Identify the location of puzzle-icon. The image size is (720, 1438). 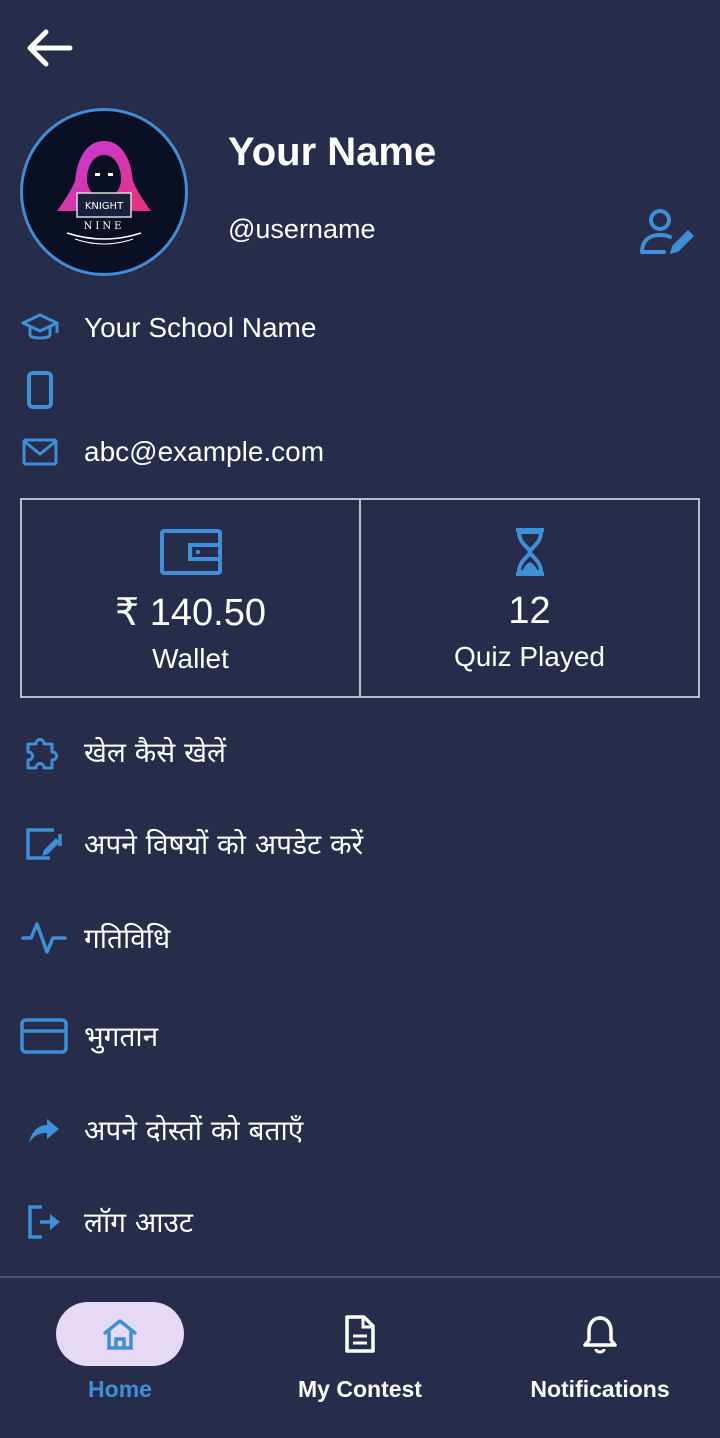
(42, 754).